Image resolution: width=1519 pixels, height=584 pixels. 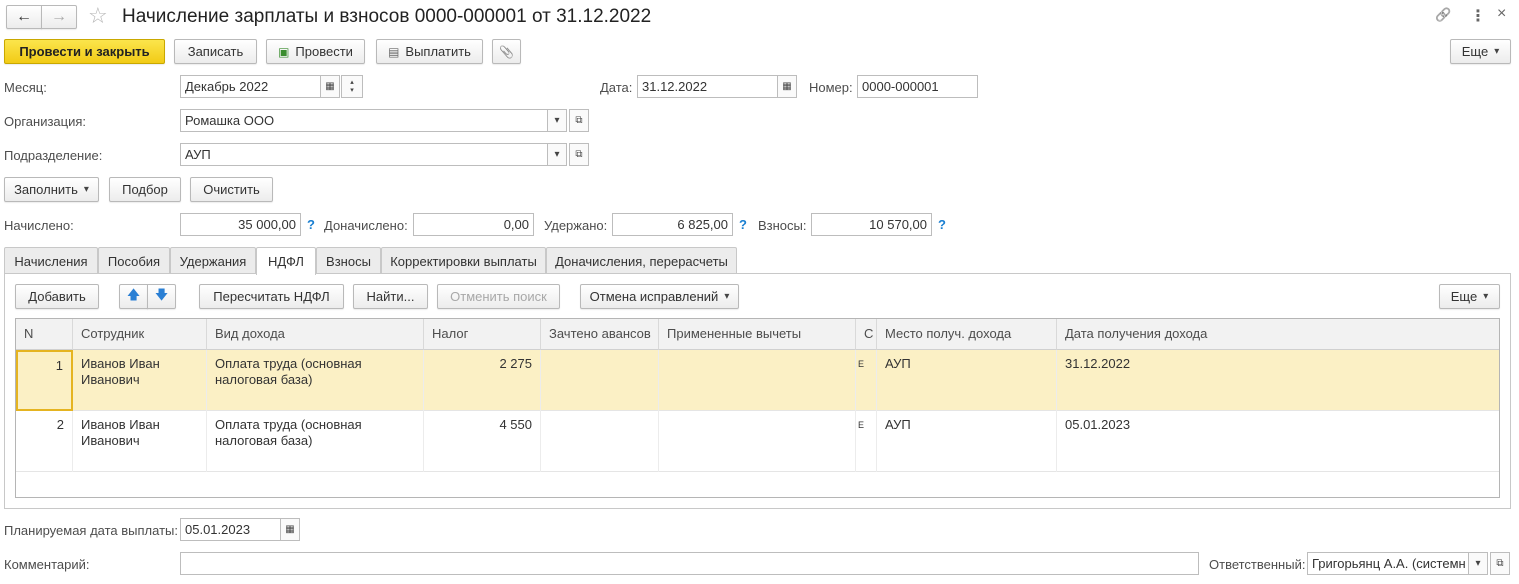 What do you see at coordinates (871, 224) in the screenshot?
I see `contributions-field: 10 570,00` at bounding box center [871, 224].